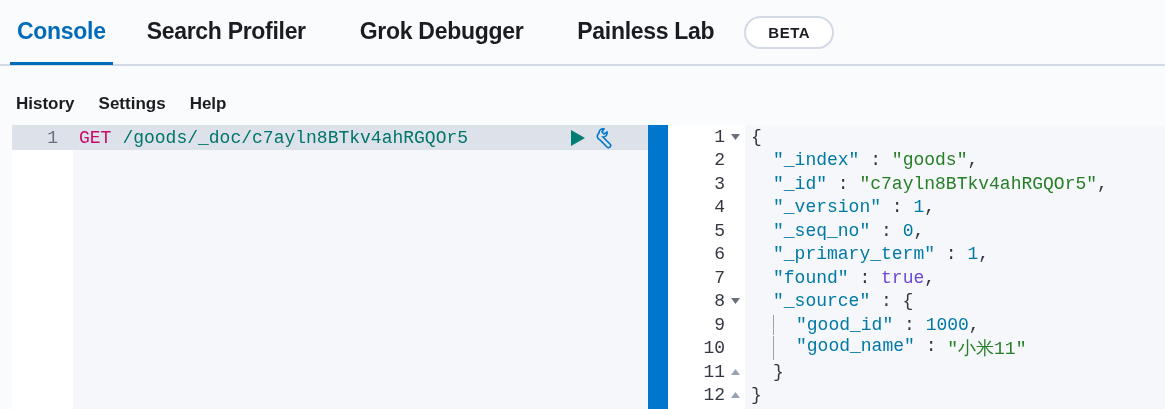 The width and height of the screenshot is (1165, 409). I want to click on menu-link: History, so click(45, 103).